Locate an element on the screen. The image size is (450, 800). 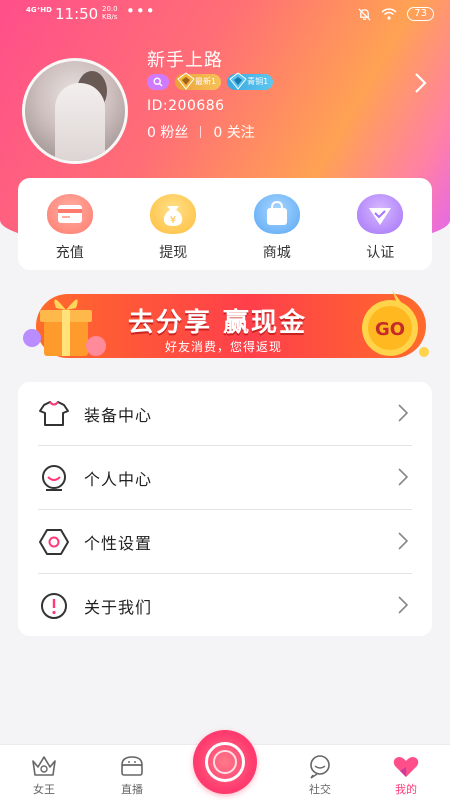
menu-item-personalization: 个性设置 is located at coordinates (225, 542).